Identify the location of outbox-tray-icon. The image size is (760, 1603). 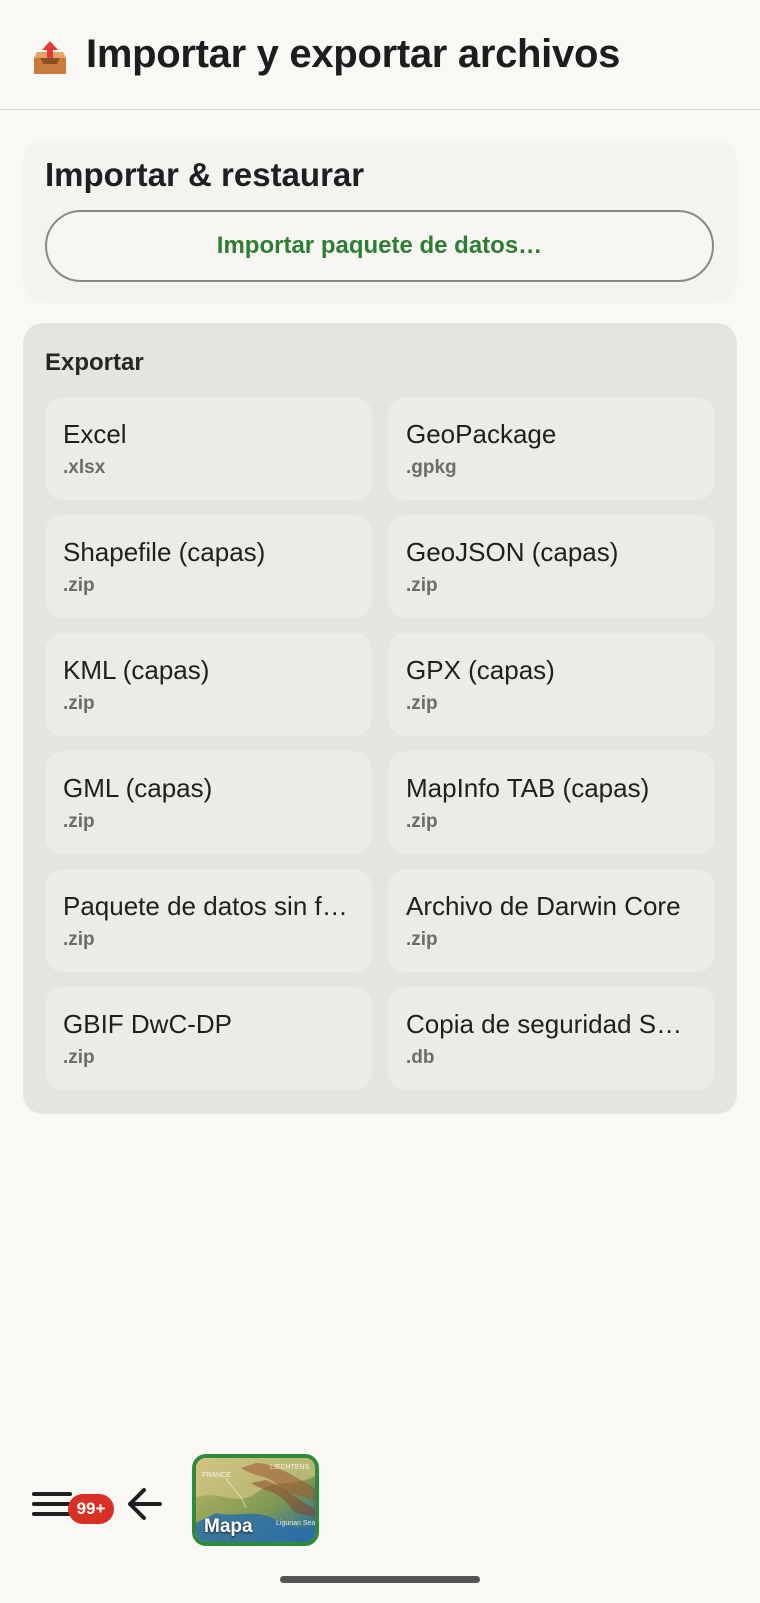
(50, 57).